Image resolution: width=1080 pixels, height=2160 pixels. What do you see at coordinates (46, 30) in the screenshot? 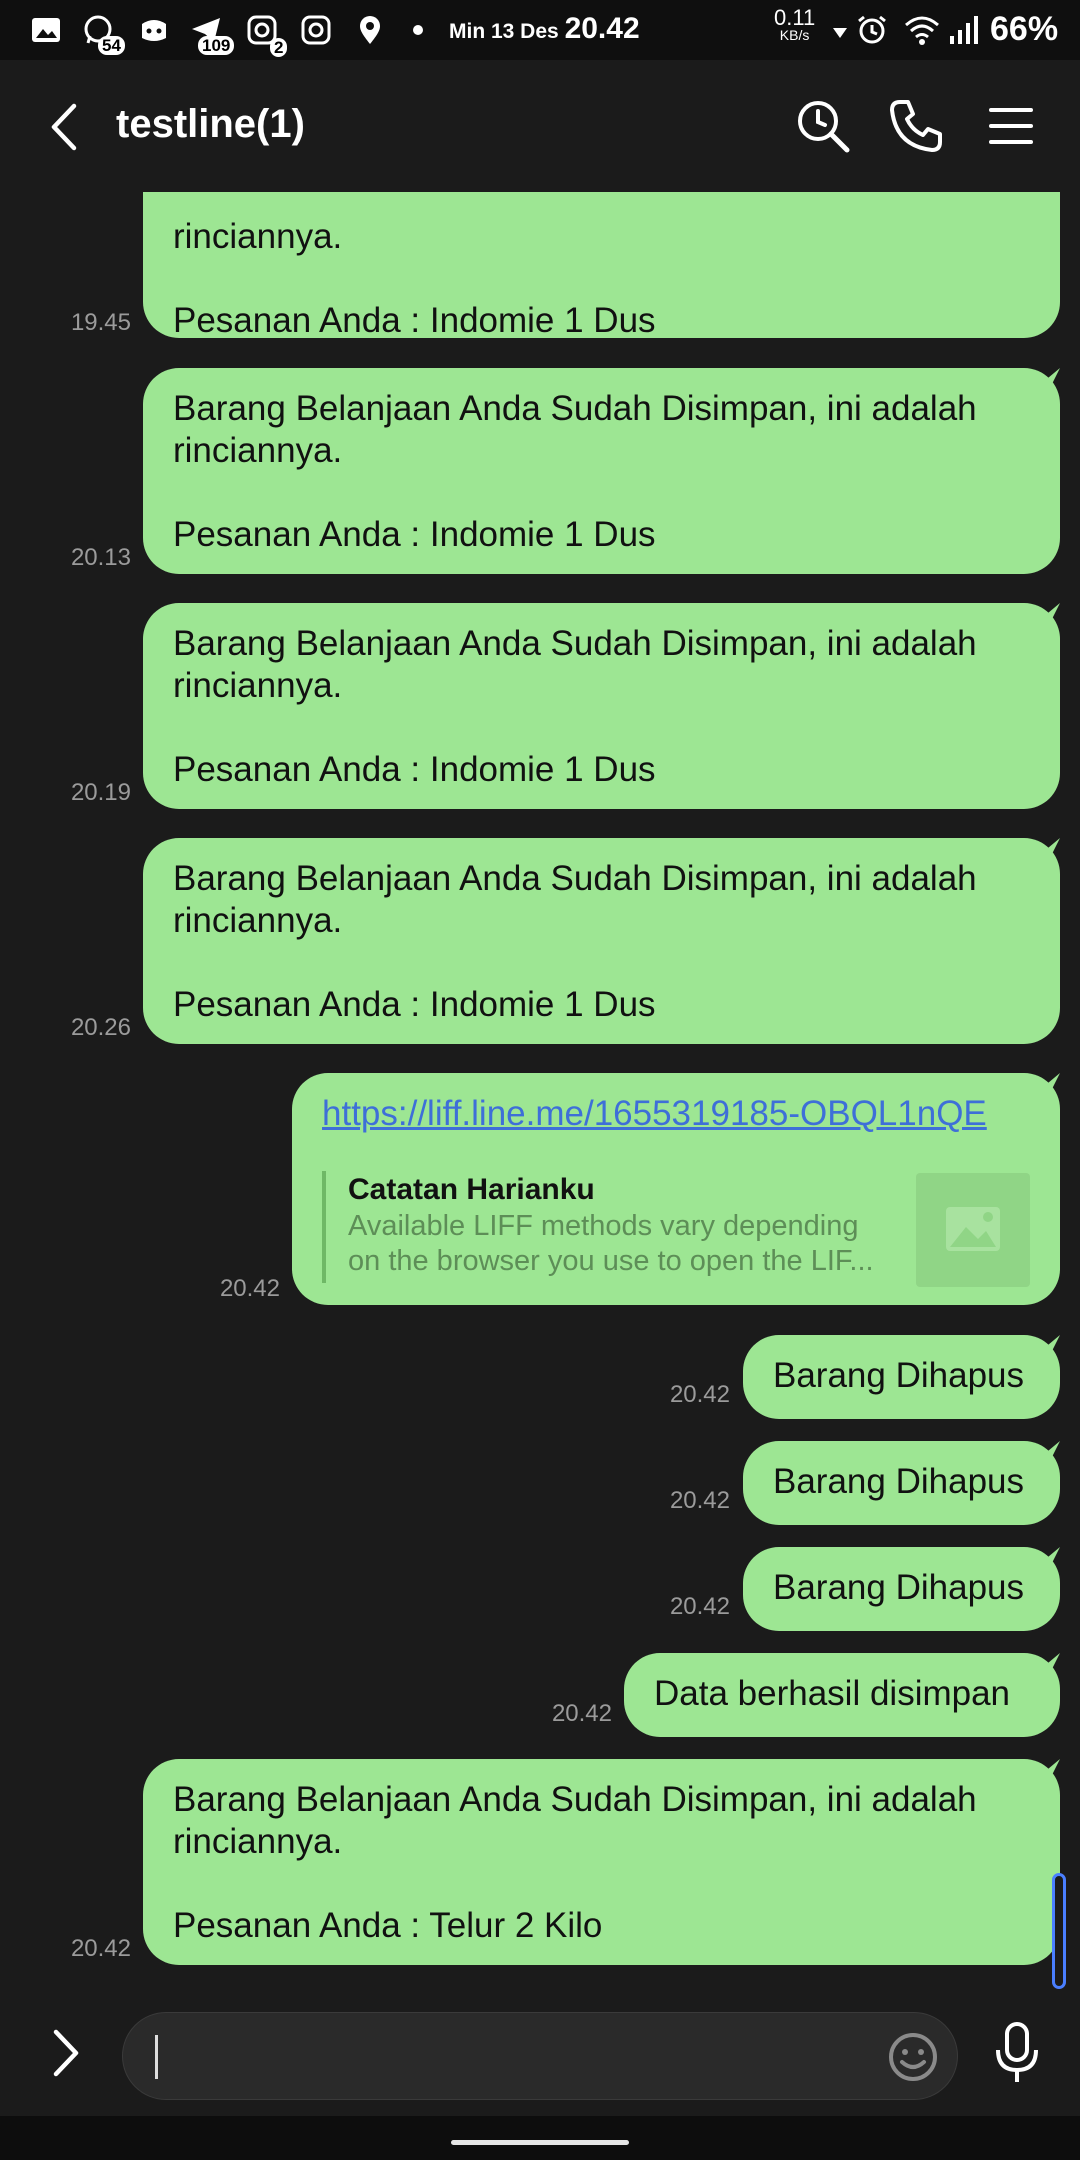
I see `gallery-icon` at bounding box center [46, 30].